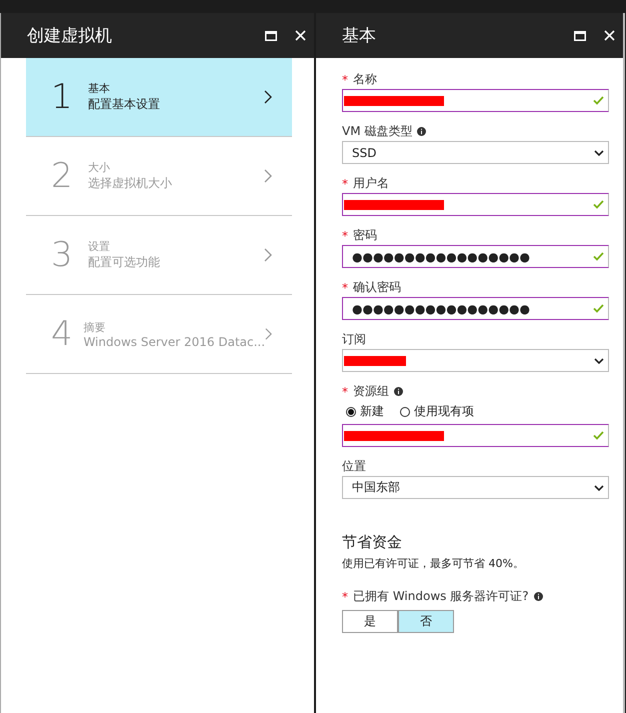  What do you see at coordinates (365, 235) in the screenshot?
I see `field-label: 密码` at bounding box center [365, 235].